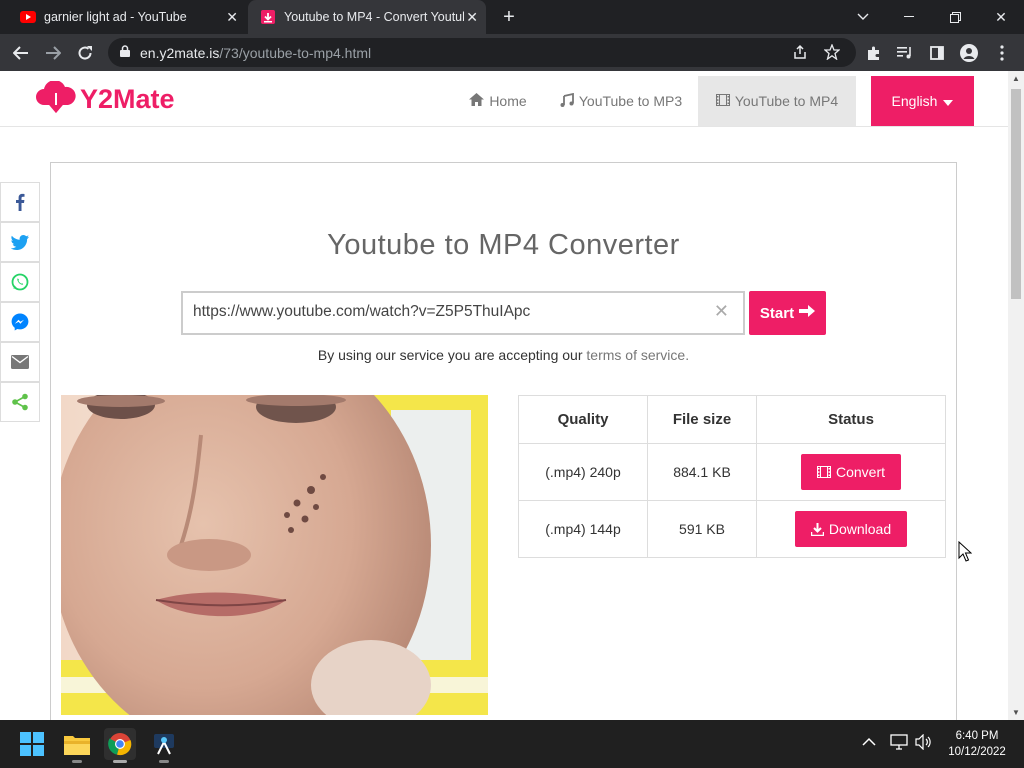 Image resolution: width=1024 pixels, height=768 pixels. I want to click on restore-button, so click(955, 17).